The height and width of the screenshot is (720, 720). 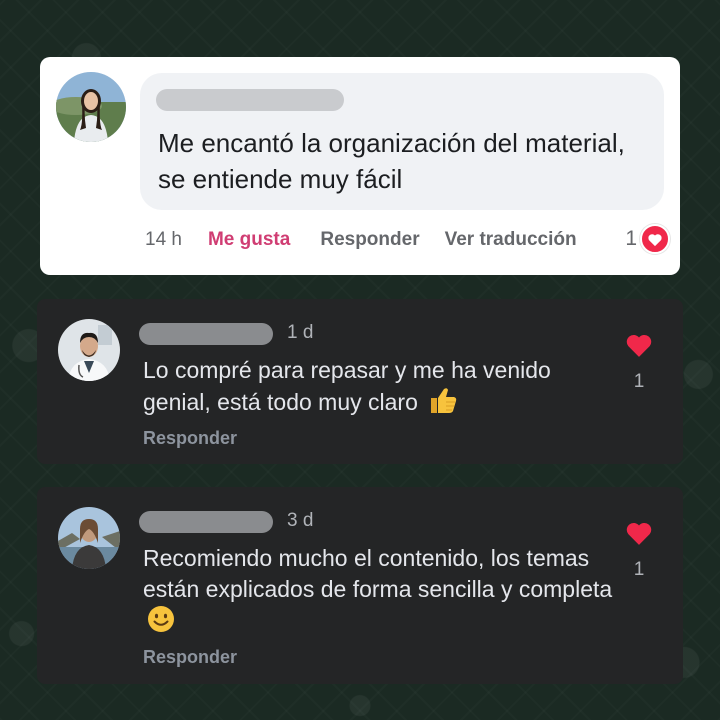 I want to click on love-reaction-icon, so click(x=655, y=239).